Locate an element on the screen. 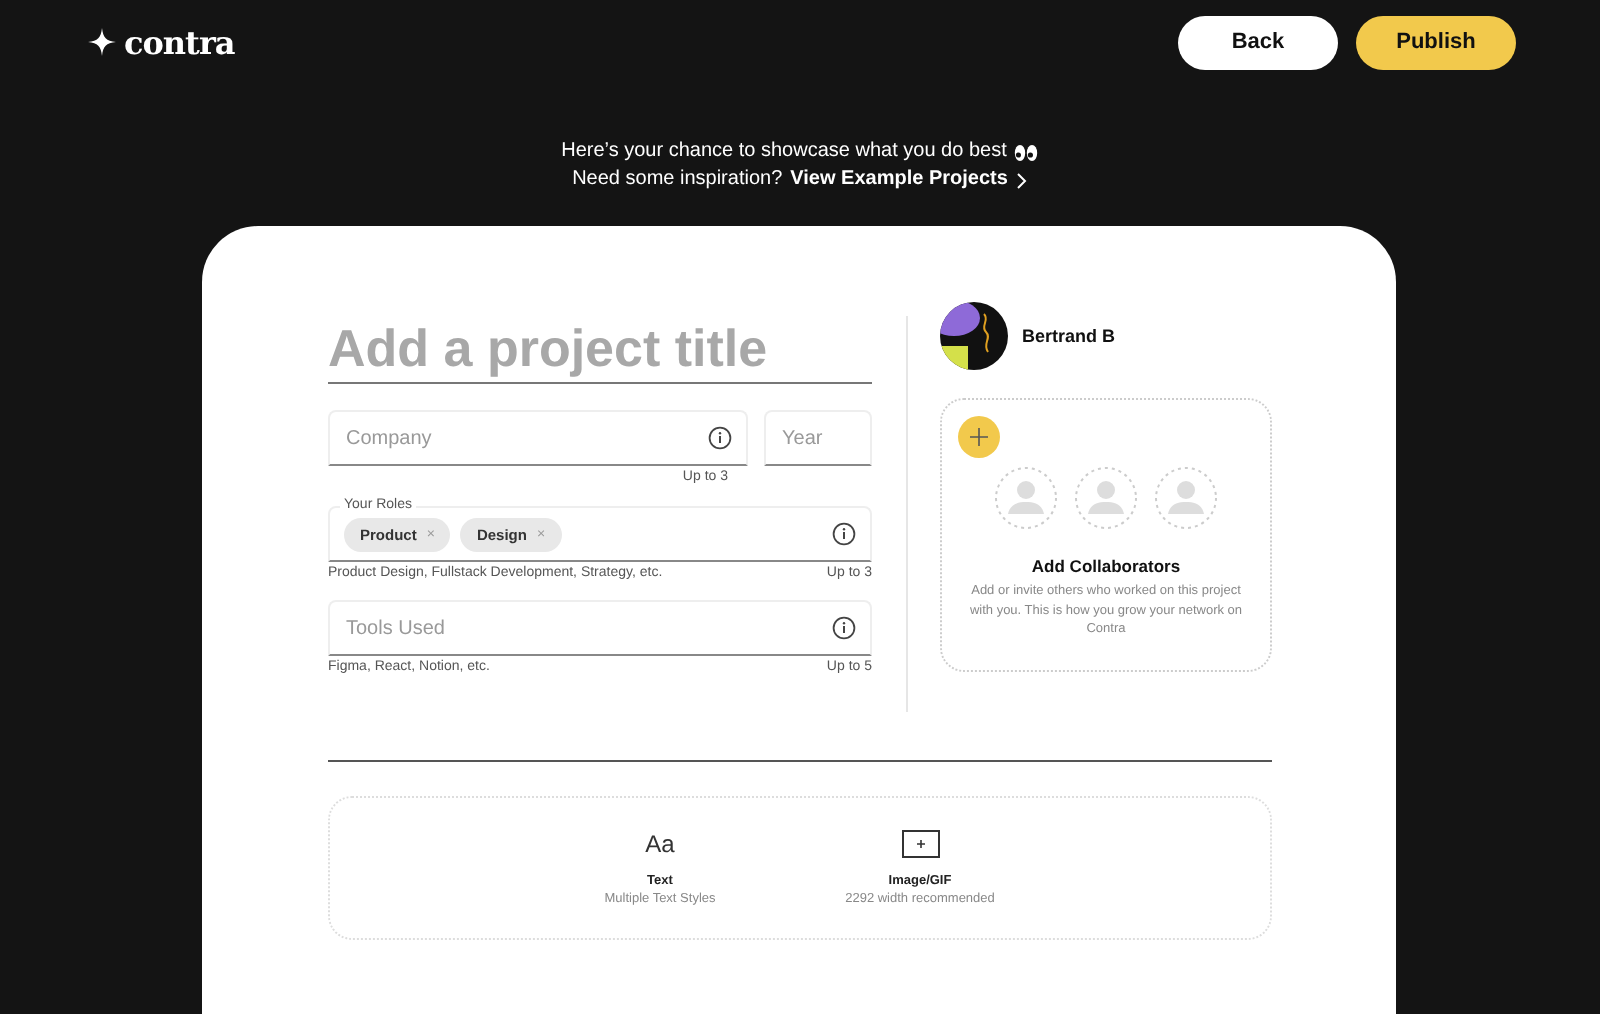  publish-button: Publish is located at coordinates (1436, 42).